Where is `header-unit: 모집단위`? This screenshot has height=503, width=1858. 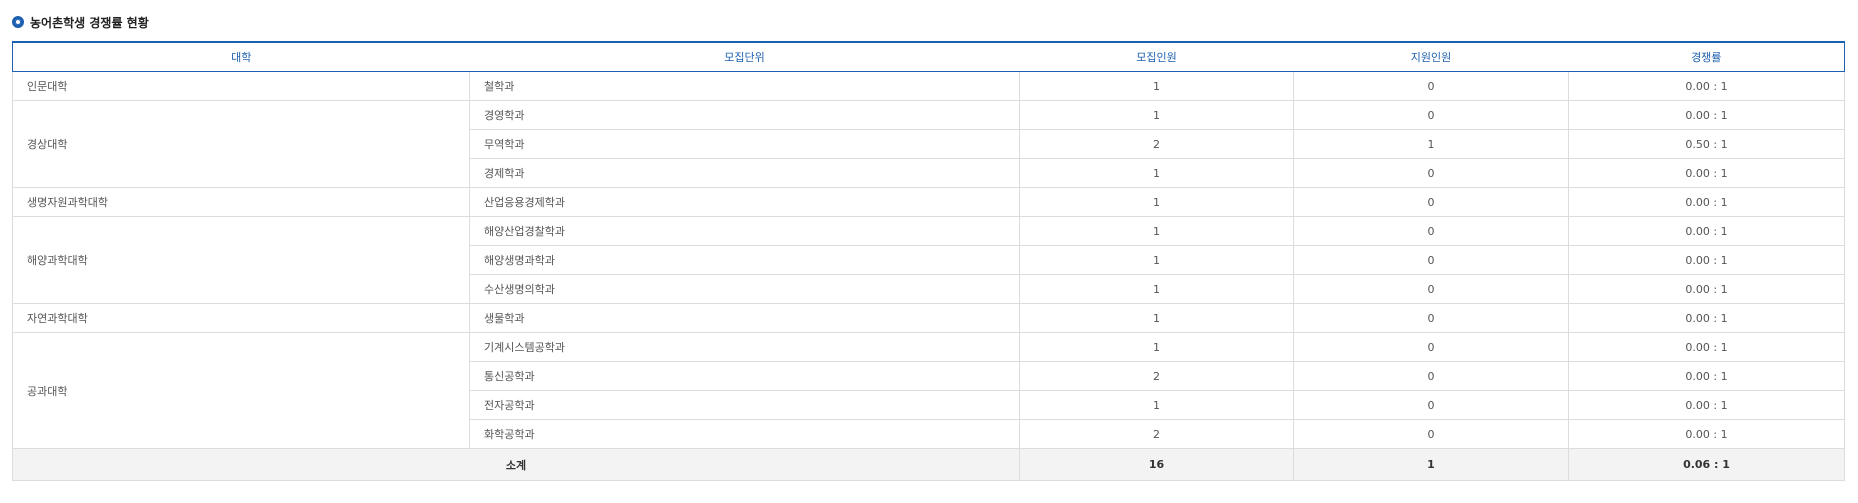
header-unit: 모집단위 is located at coordinates (744, 56).